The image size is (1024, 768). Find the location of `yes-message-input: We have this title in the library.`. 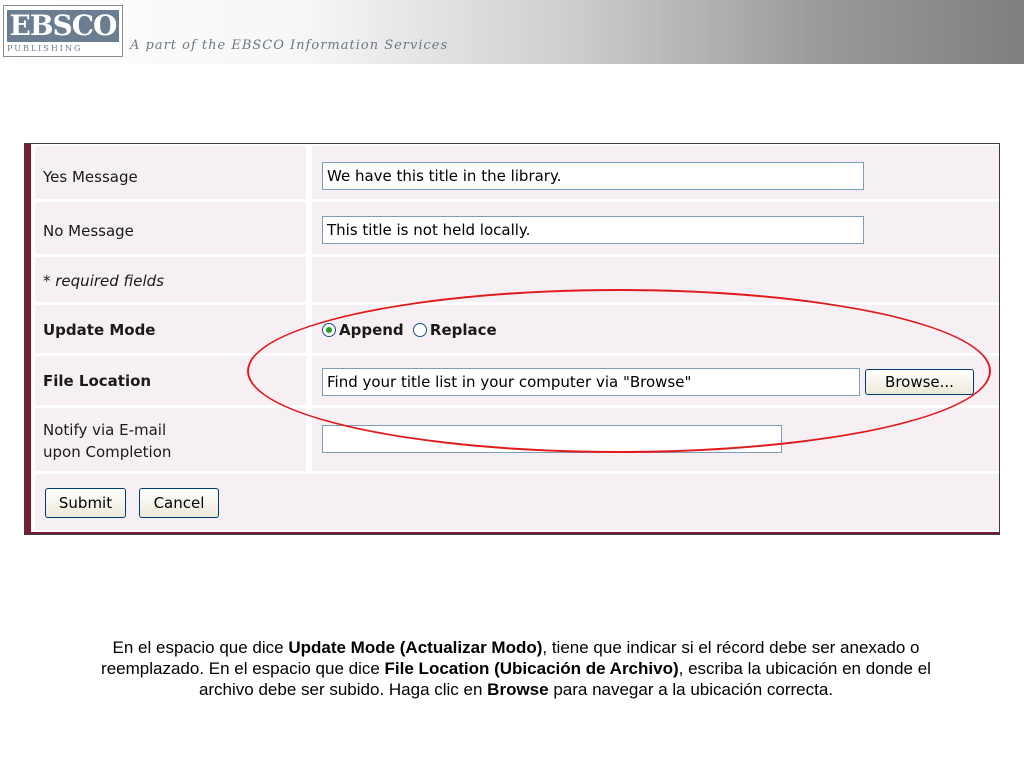

yes-message-input: We have this title in the library. is located at coordinates (593, 176).